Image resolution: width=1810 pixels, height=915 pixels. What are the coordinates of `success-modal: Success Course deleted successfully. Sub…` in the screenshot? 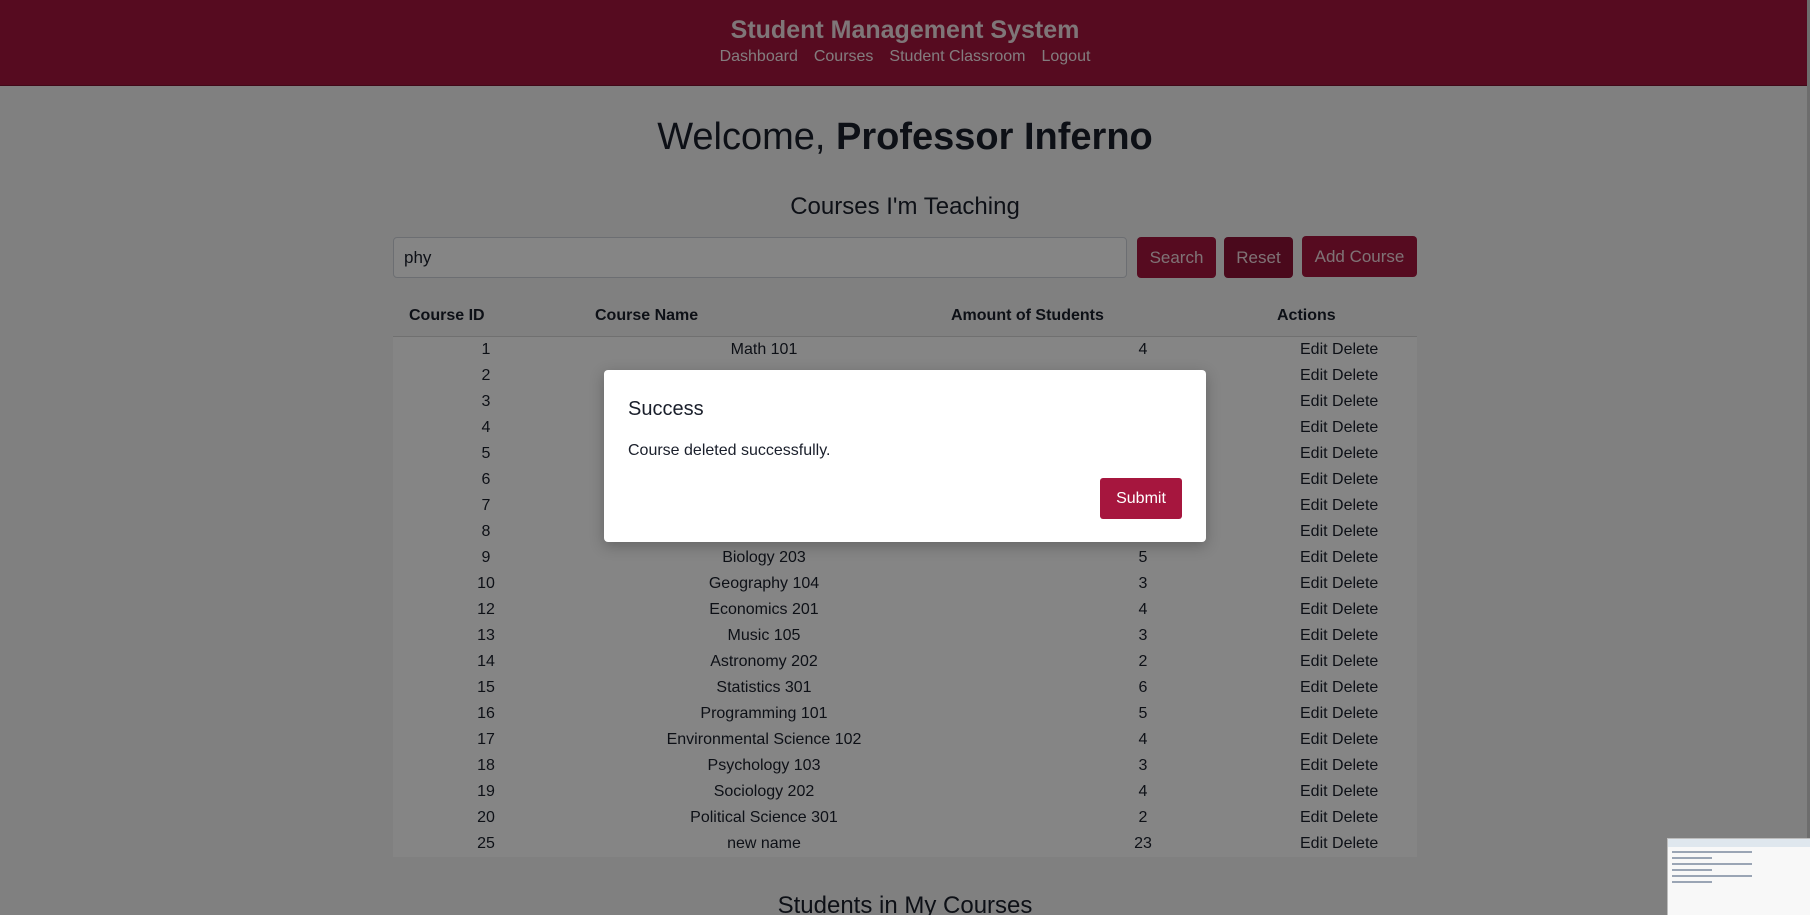 It's located at (905, 456).